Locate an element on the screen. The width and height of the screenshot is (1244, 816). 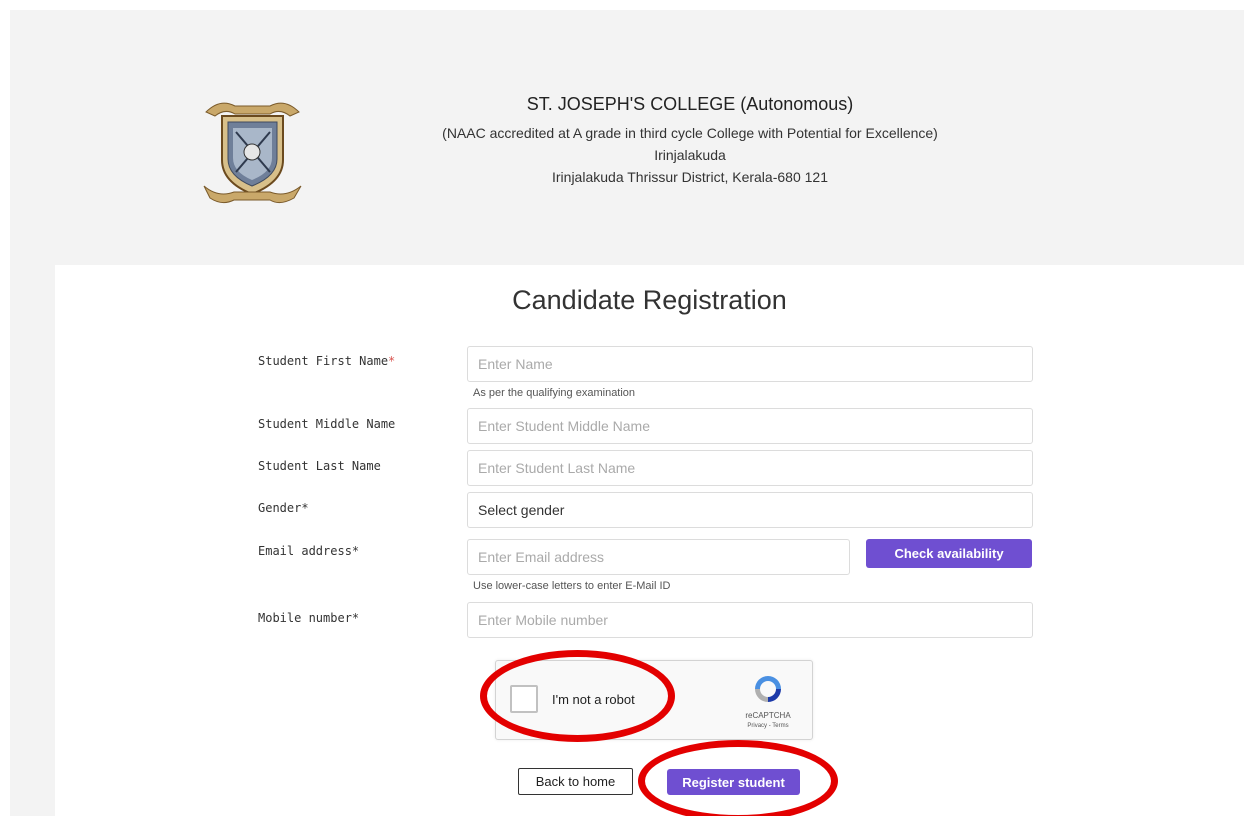
first-name-input is located at coordinates (750, 364).